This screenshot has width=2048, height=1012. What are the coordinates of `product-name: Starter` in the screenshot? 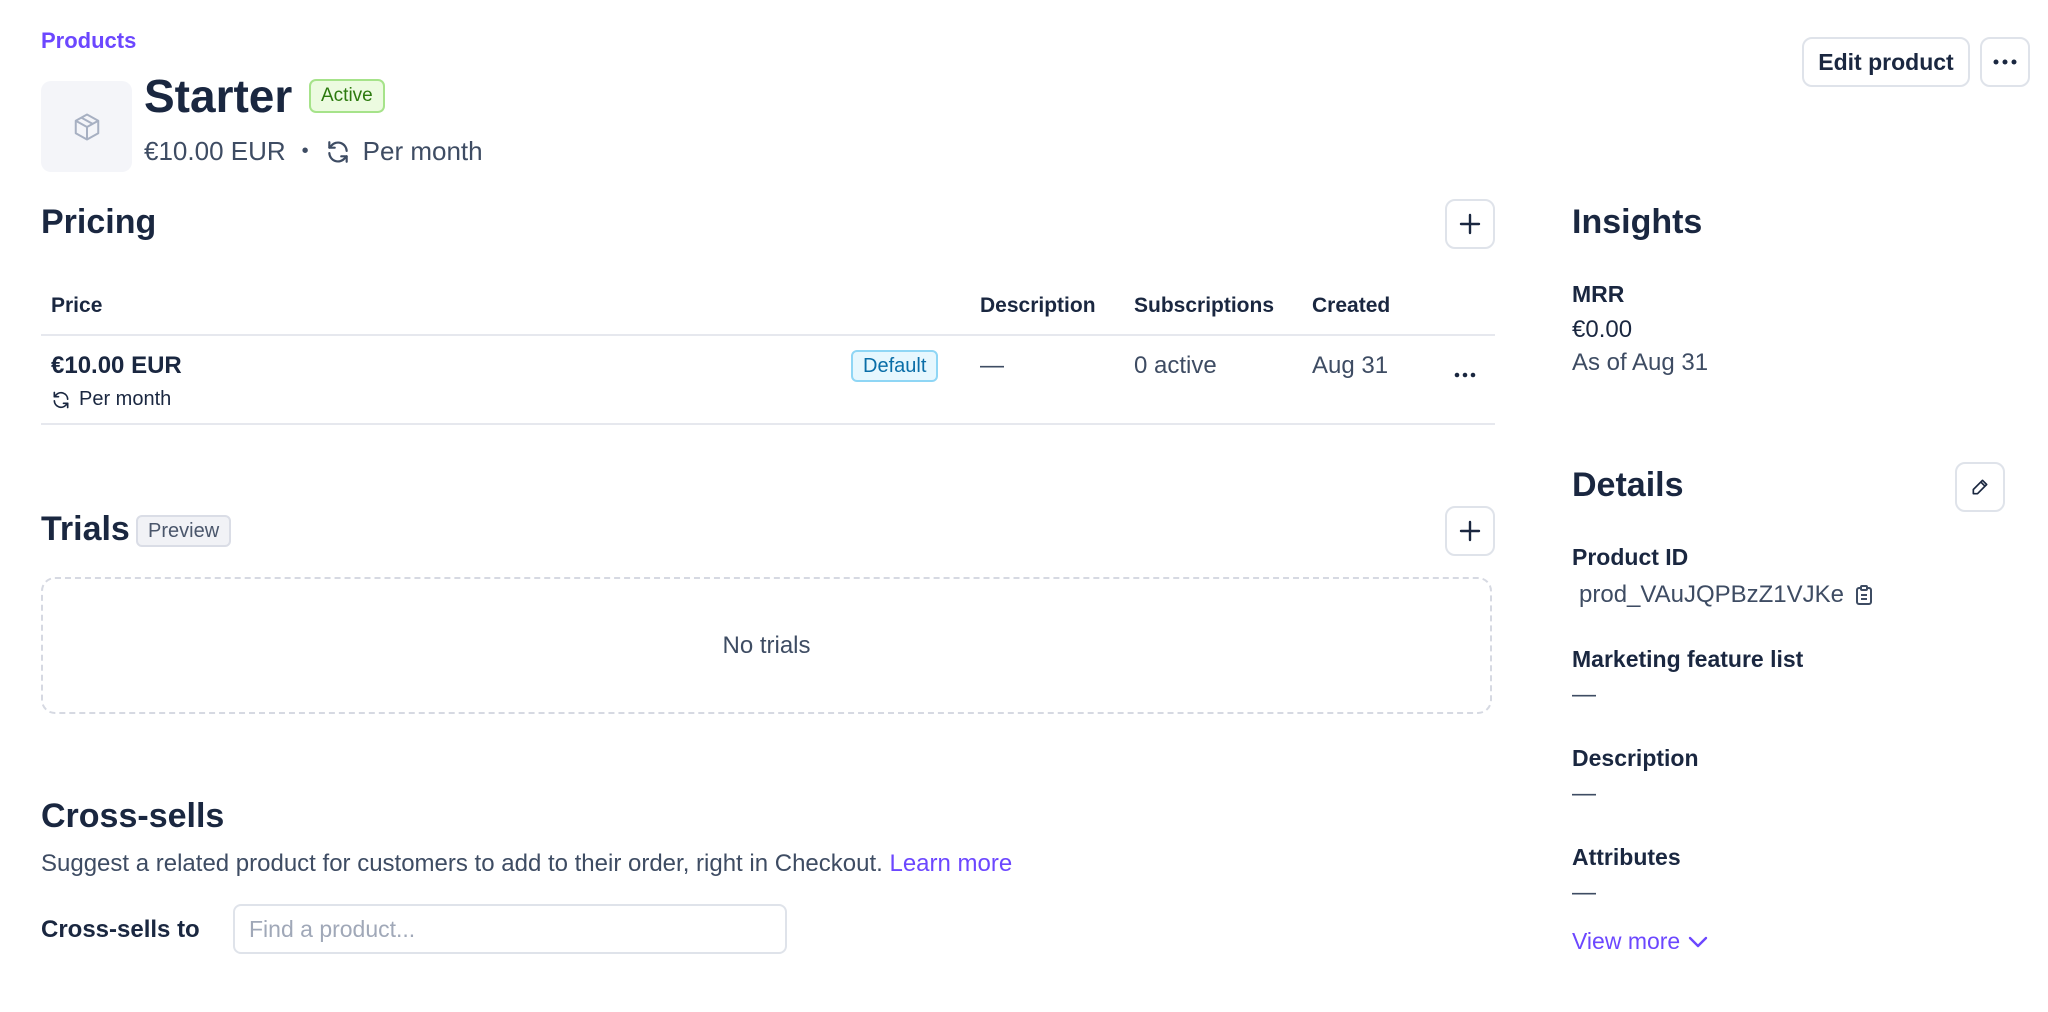 It's located at (218, 96).